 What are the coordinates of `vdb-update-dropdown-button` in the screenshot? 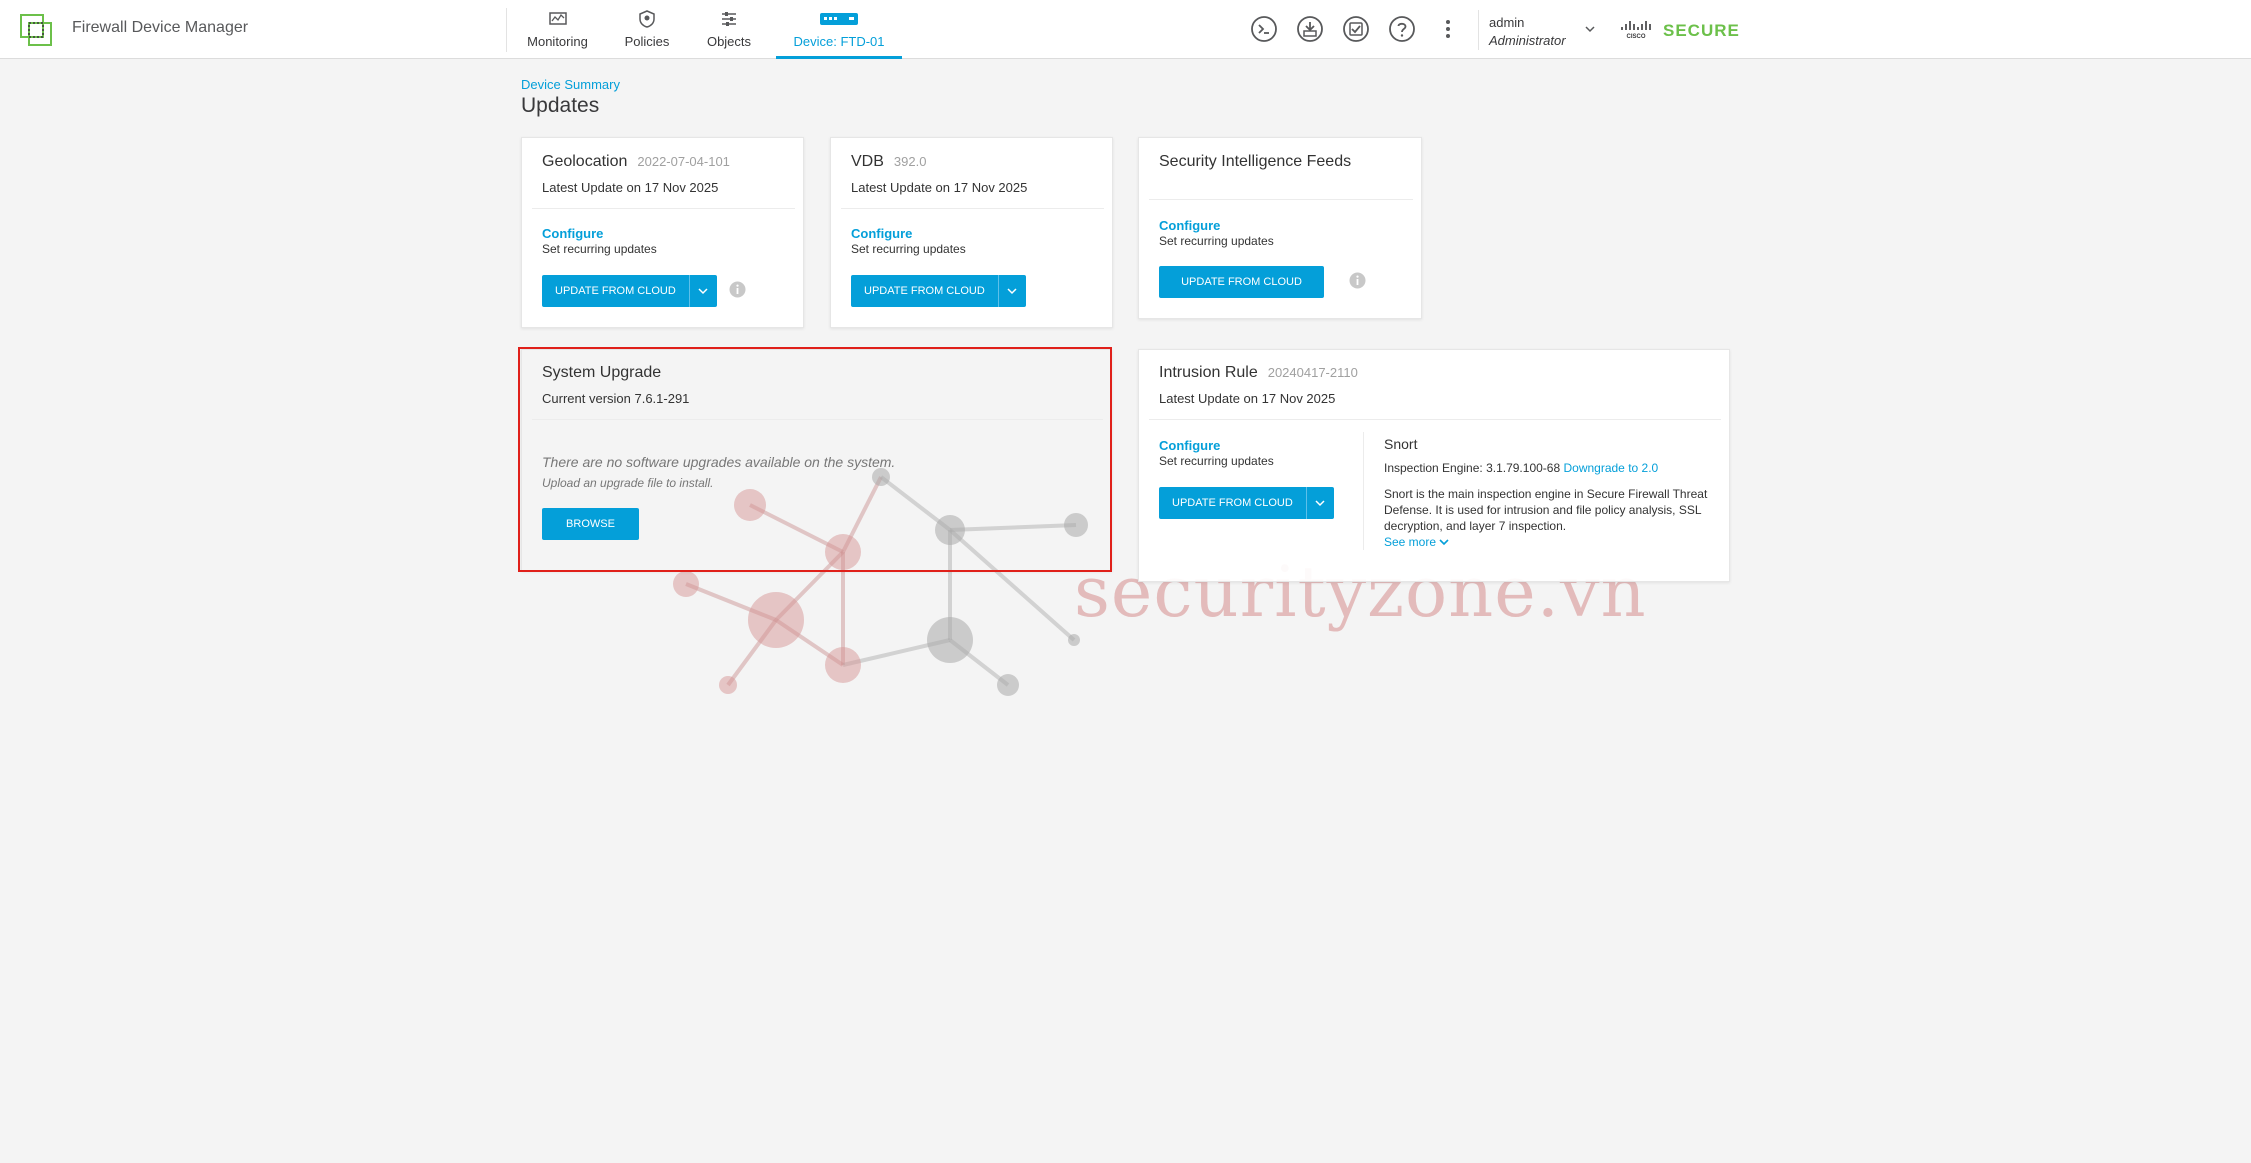 It's located at (1011, 291).